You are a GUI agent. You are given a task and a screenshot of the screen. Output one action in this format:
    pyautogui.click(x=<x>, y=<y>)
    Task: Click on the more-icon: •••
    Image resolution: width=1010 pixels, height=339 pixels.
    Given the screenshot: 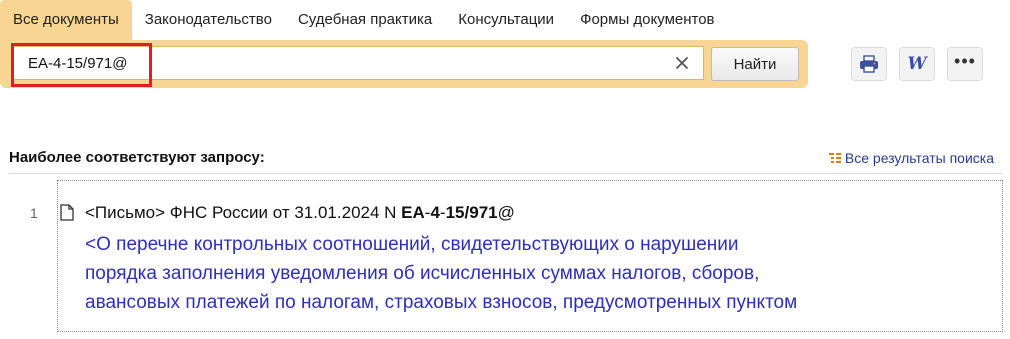 What is the action you would take?
    pyautogui.click(x=965, y=61)
    